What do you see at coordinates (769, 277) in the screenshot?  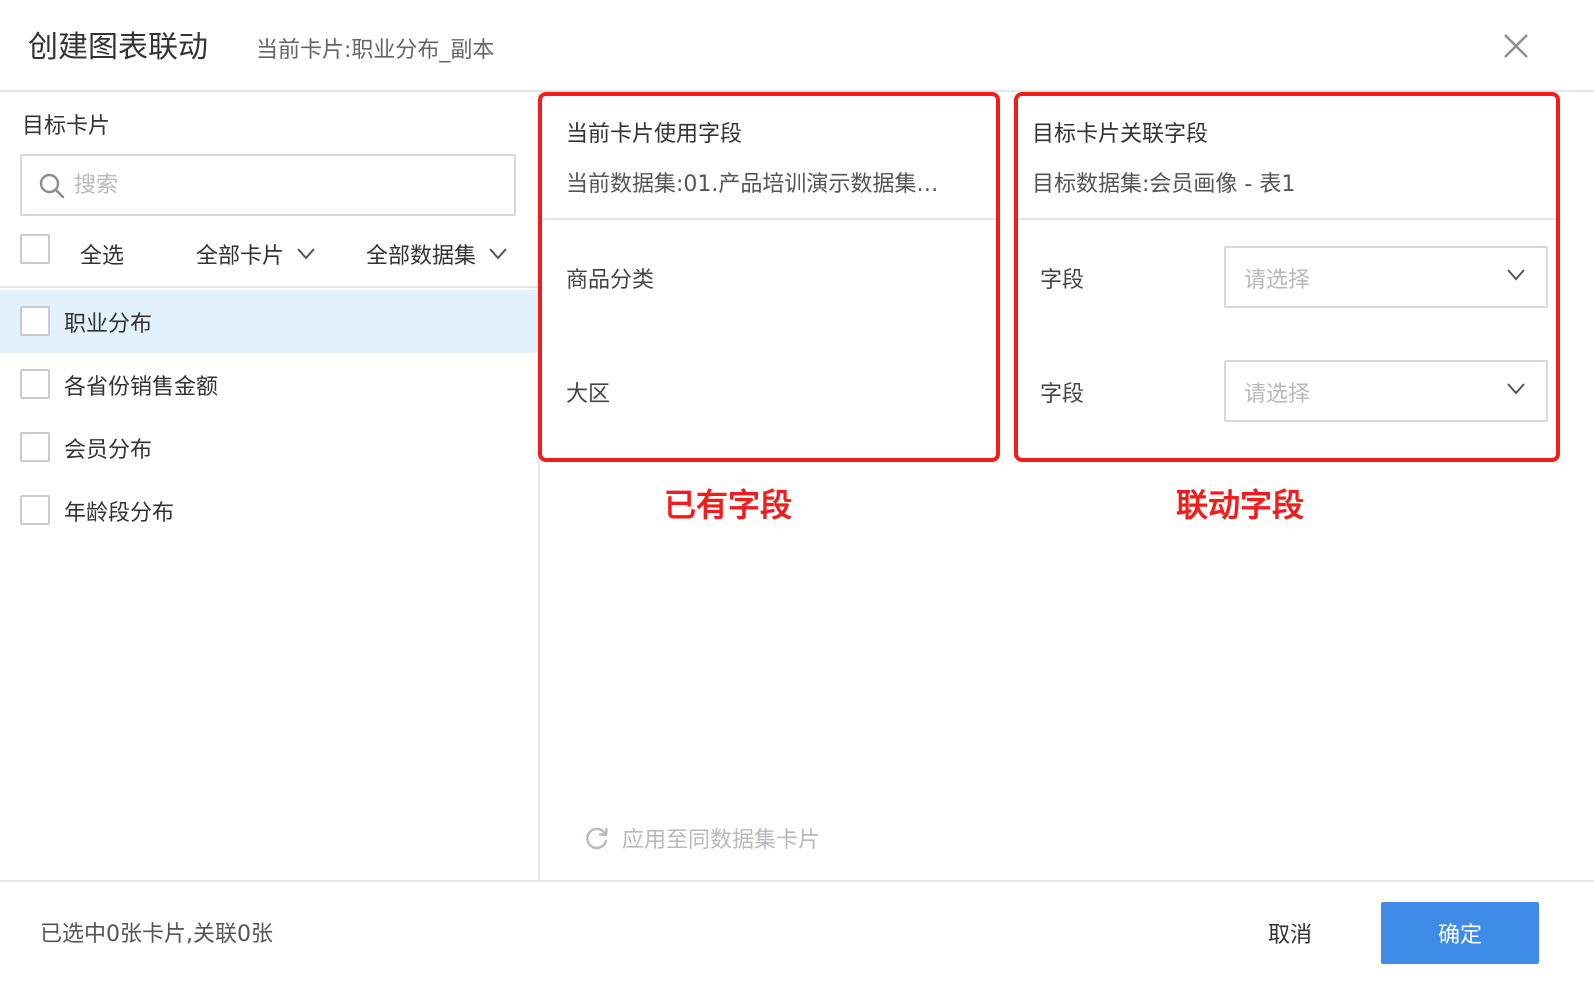 I see `current-card-fields-box: 当前卡片使用字段 当前数据集:01.产品培训演示数据集… 商品分类 大区` at bounding box center [769, 277].